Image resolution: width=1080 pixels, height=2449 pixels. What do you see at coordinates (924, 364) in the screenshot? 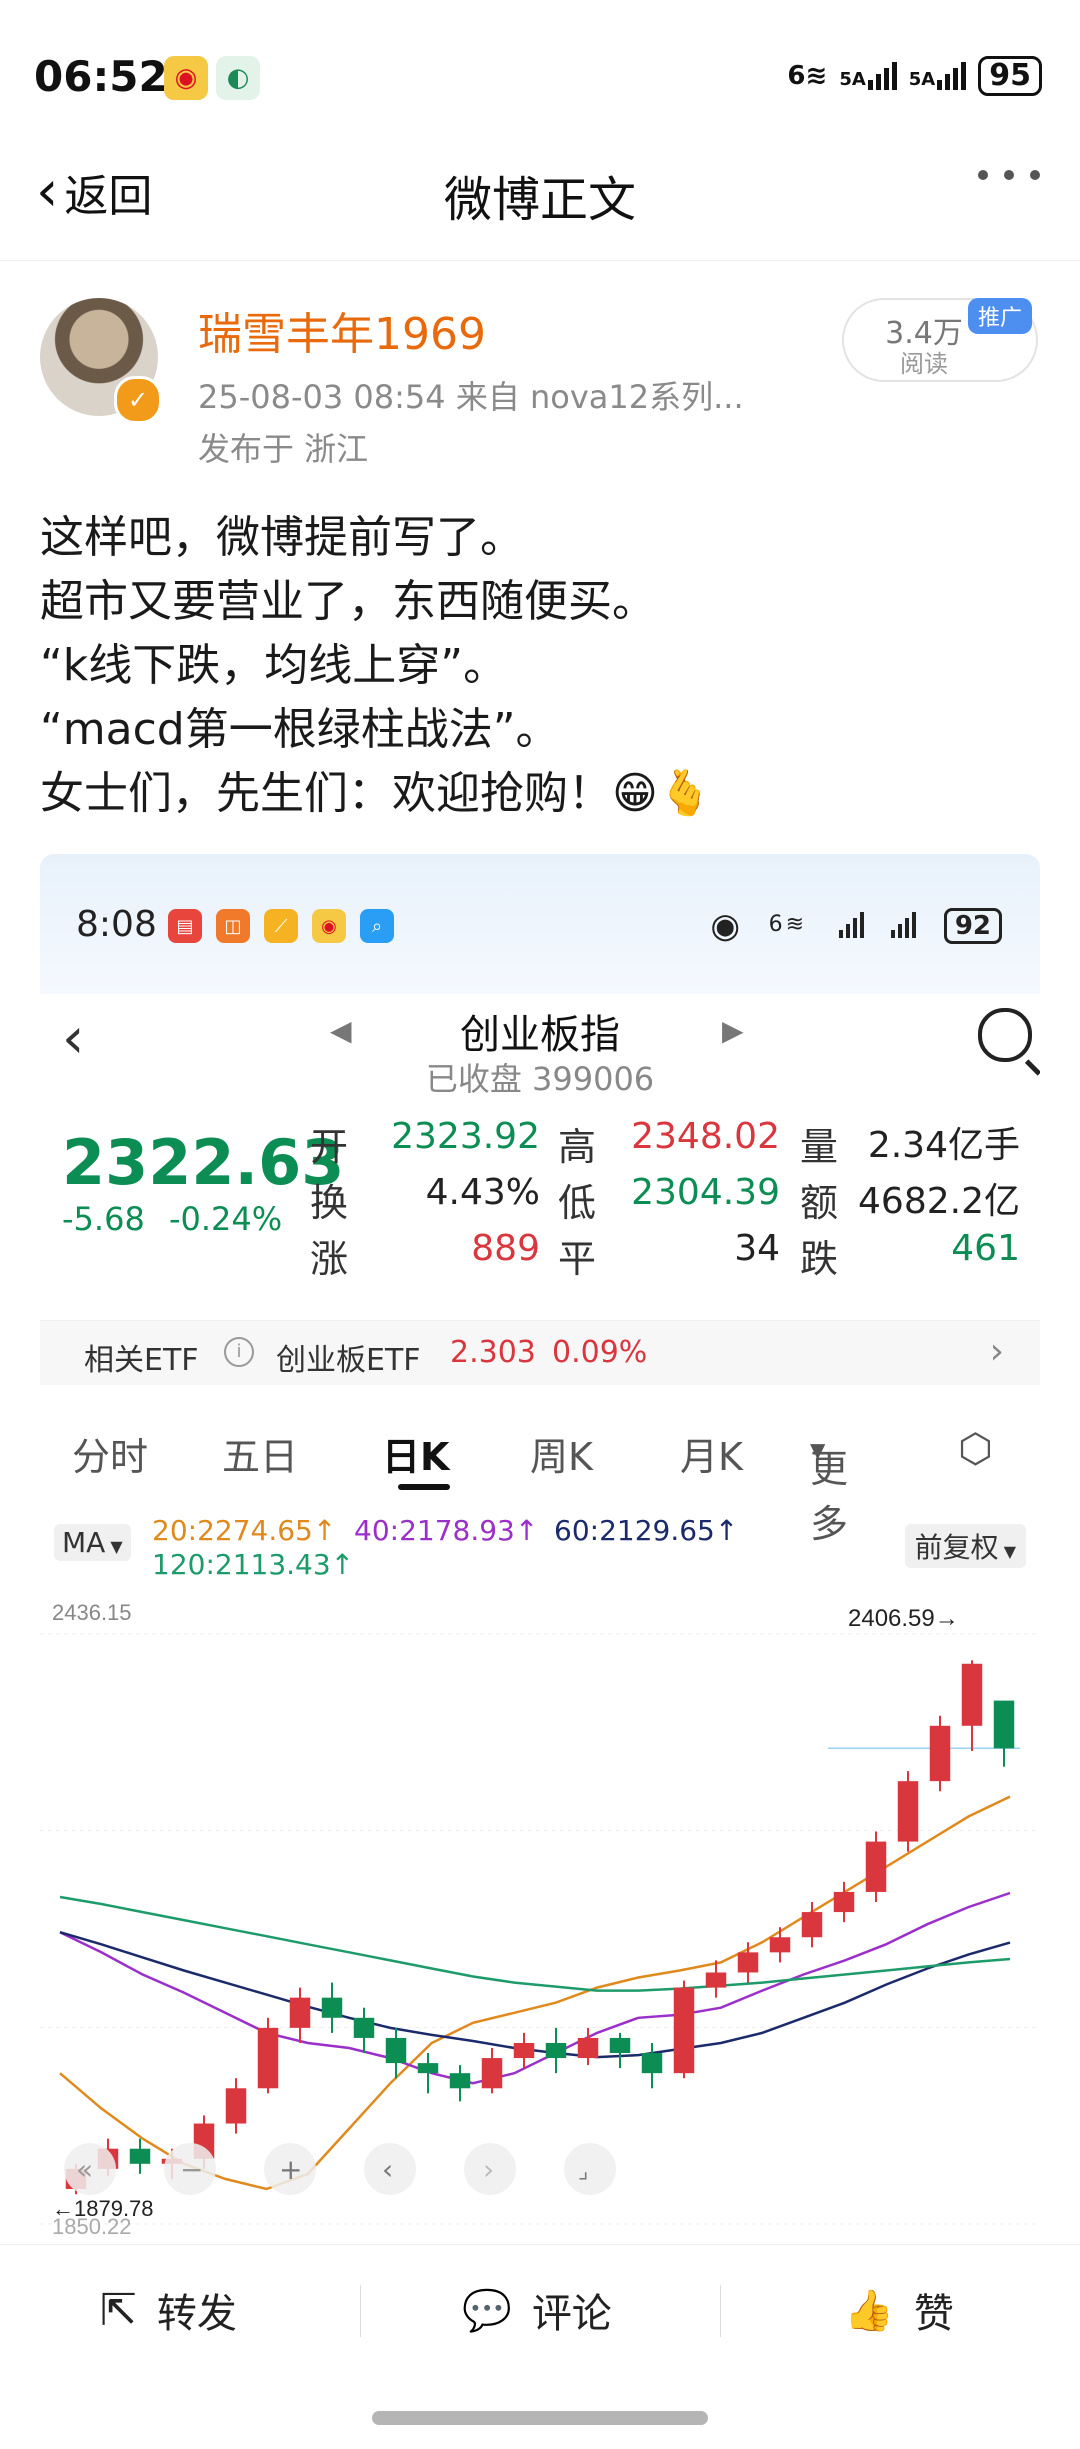
I see `read-label: 阅读` at bounding box center [924, 364].